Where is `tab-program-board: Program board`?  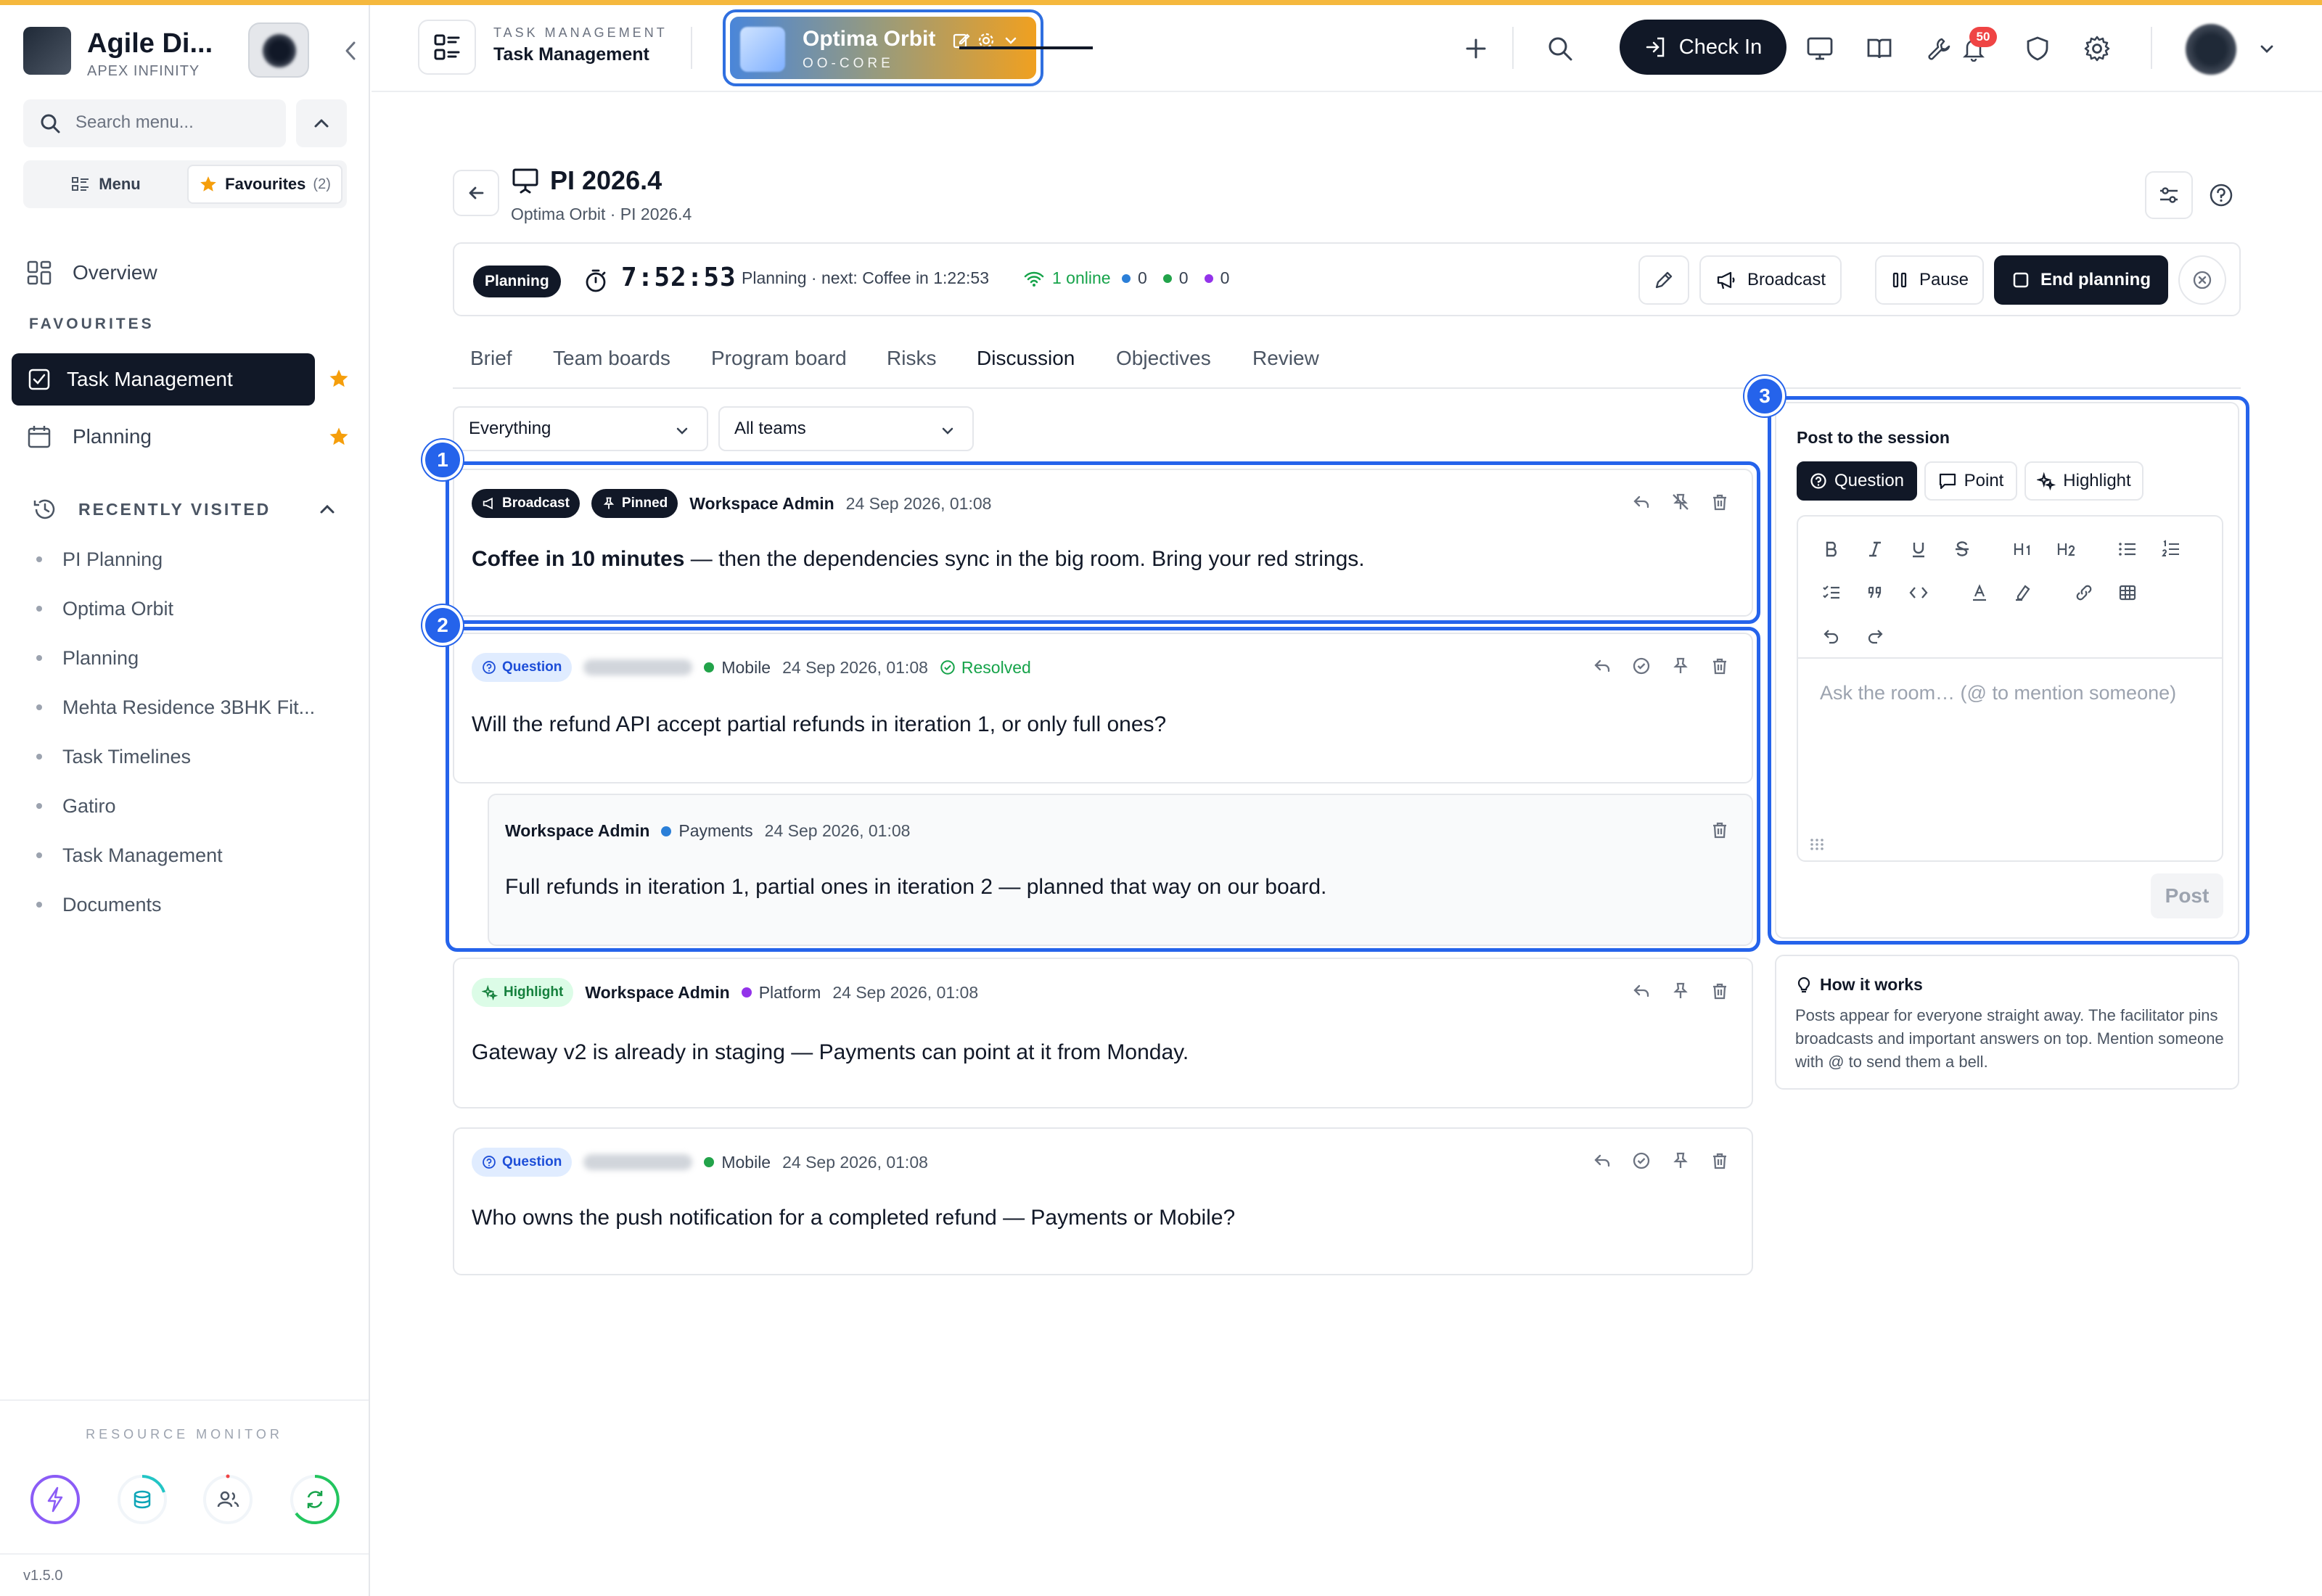
tab-program-board: Program board is located at coordinates (779, 358).